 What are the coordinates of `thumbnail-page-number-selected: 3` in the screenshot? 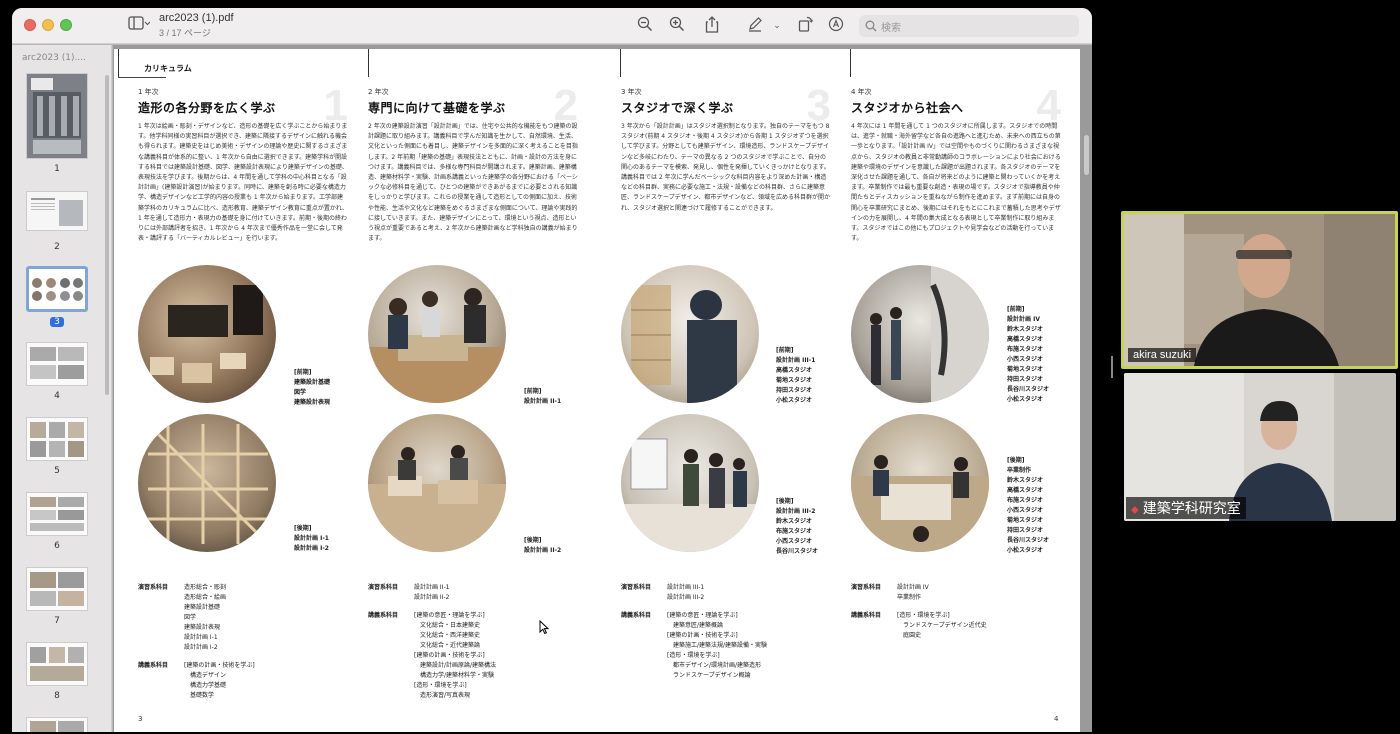 It's located at (57, 322).